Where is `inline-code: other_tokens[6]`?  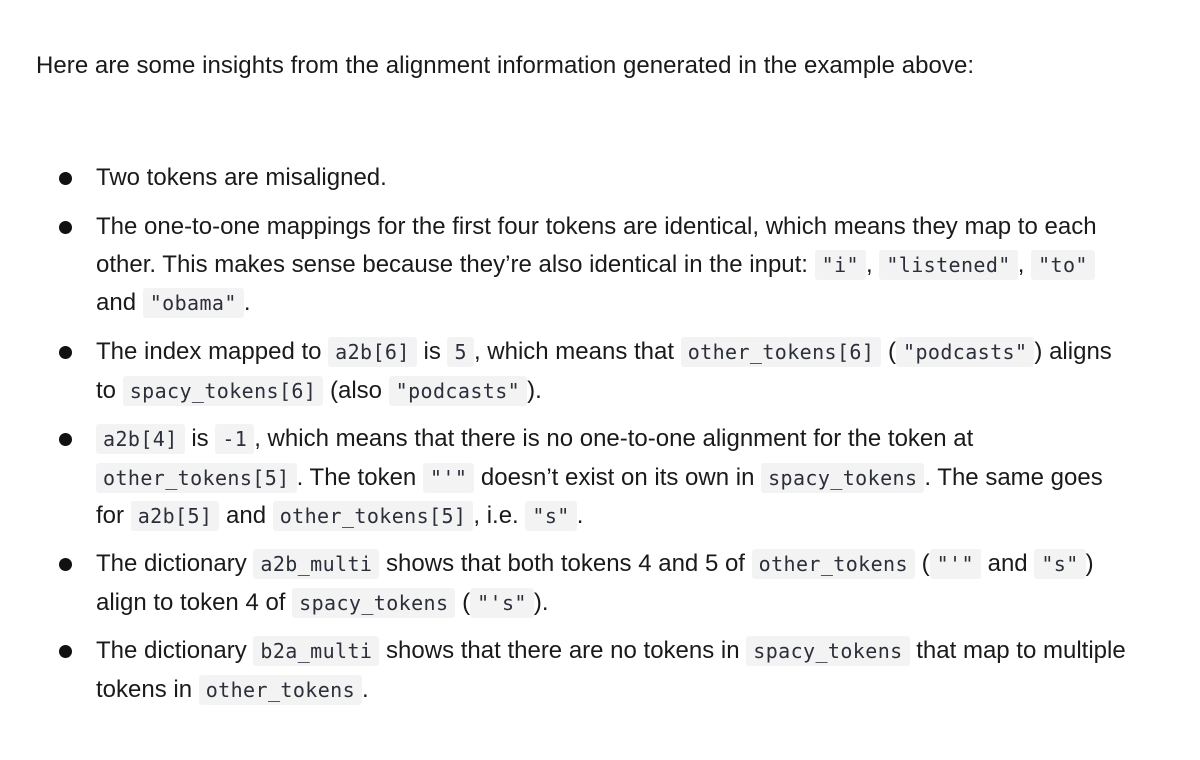
inline-code: other_tokens[6] is located at coordinates (781, 352).